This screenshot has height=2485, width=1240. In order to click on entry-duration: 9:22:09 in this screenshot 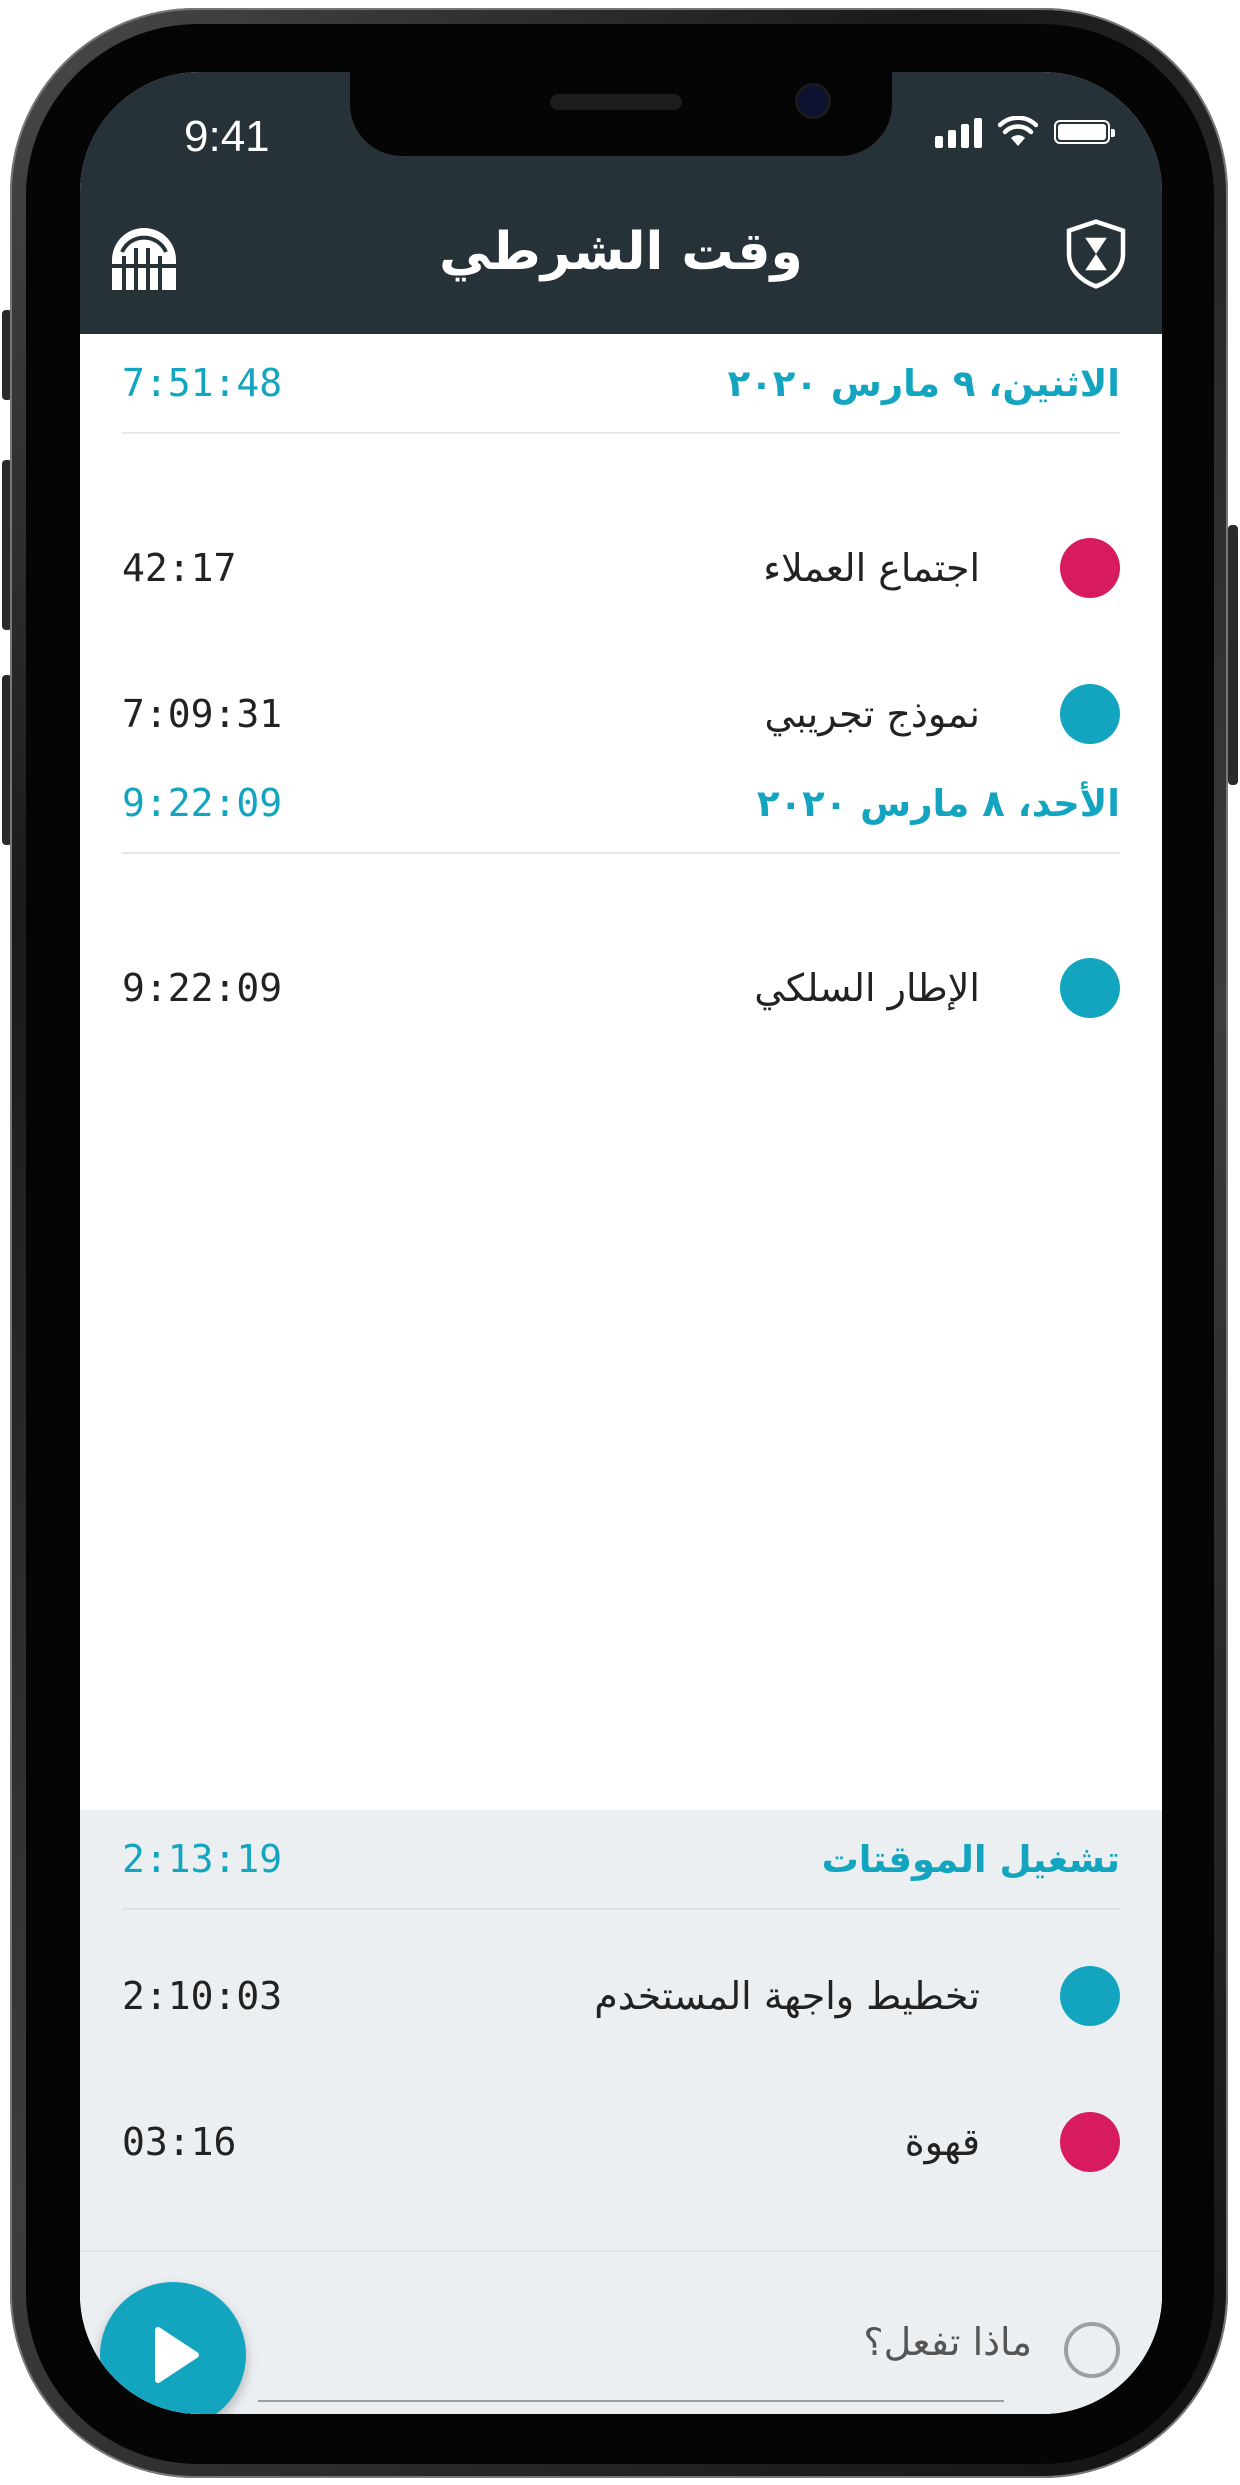, I will do `click(202, 988)`.